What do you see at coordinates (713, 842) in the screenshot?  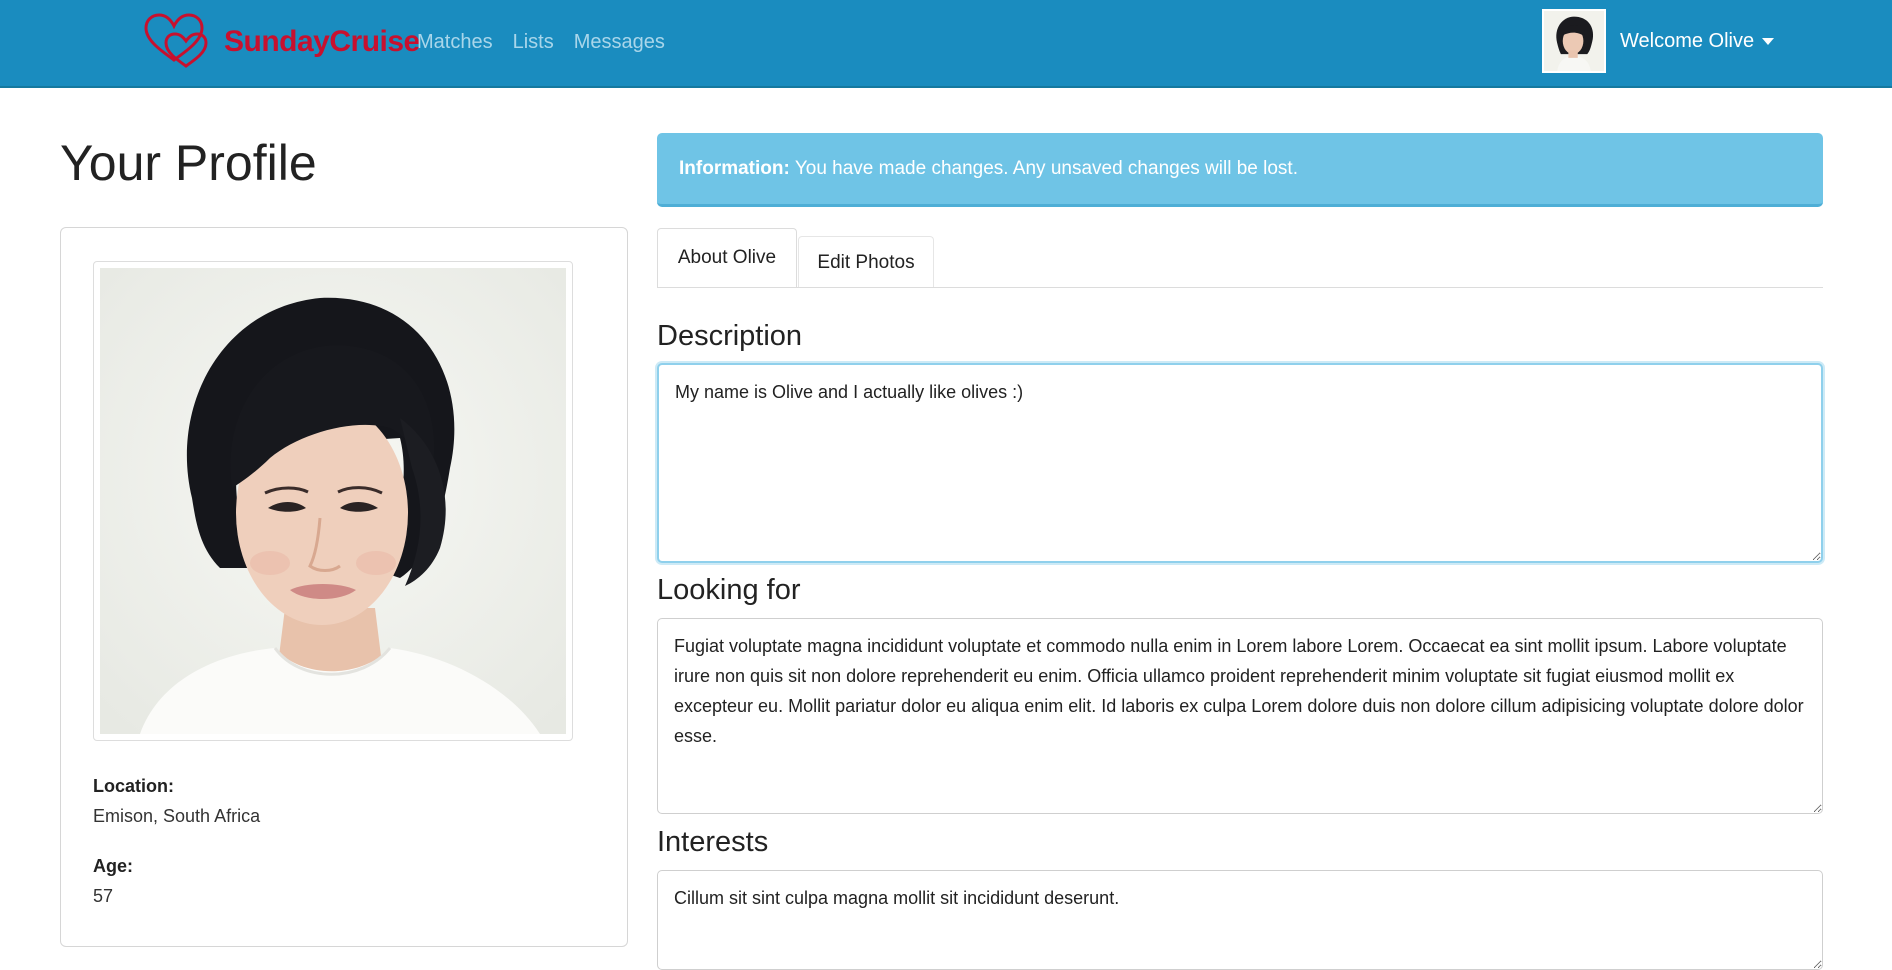 I see `interests-heading: Interests` at bounding box center [713, 842].